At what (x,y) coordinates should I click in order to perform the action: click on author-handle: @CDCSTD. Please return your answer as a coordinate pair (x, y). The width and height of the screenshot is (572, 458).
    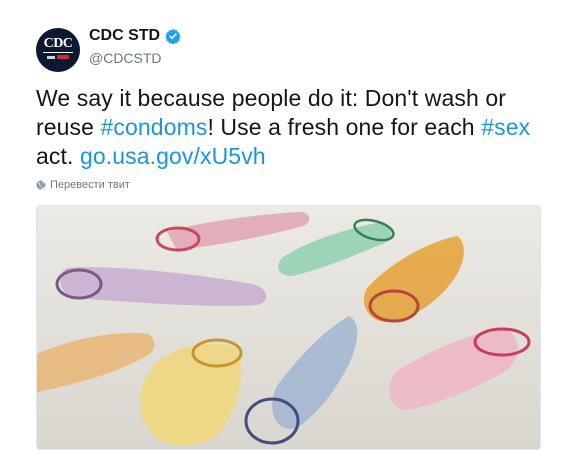
    Looking at the image, I should click on (125, 58).